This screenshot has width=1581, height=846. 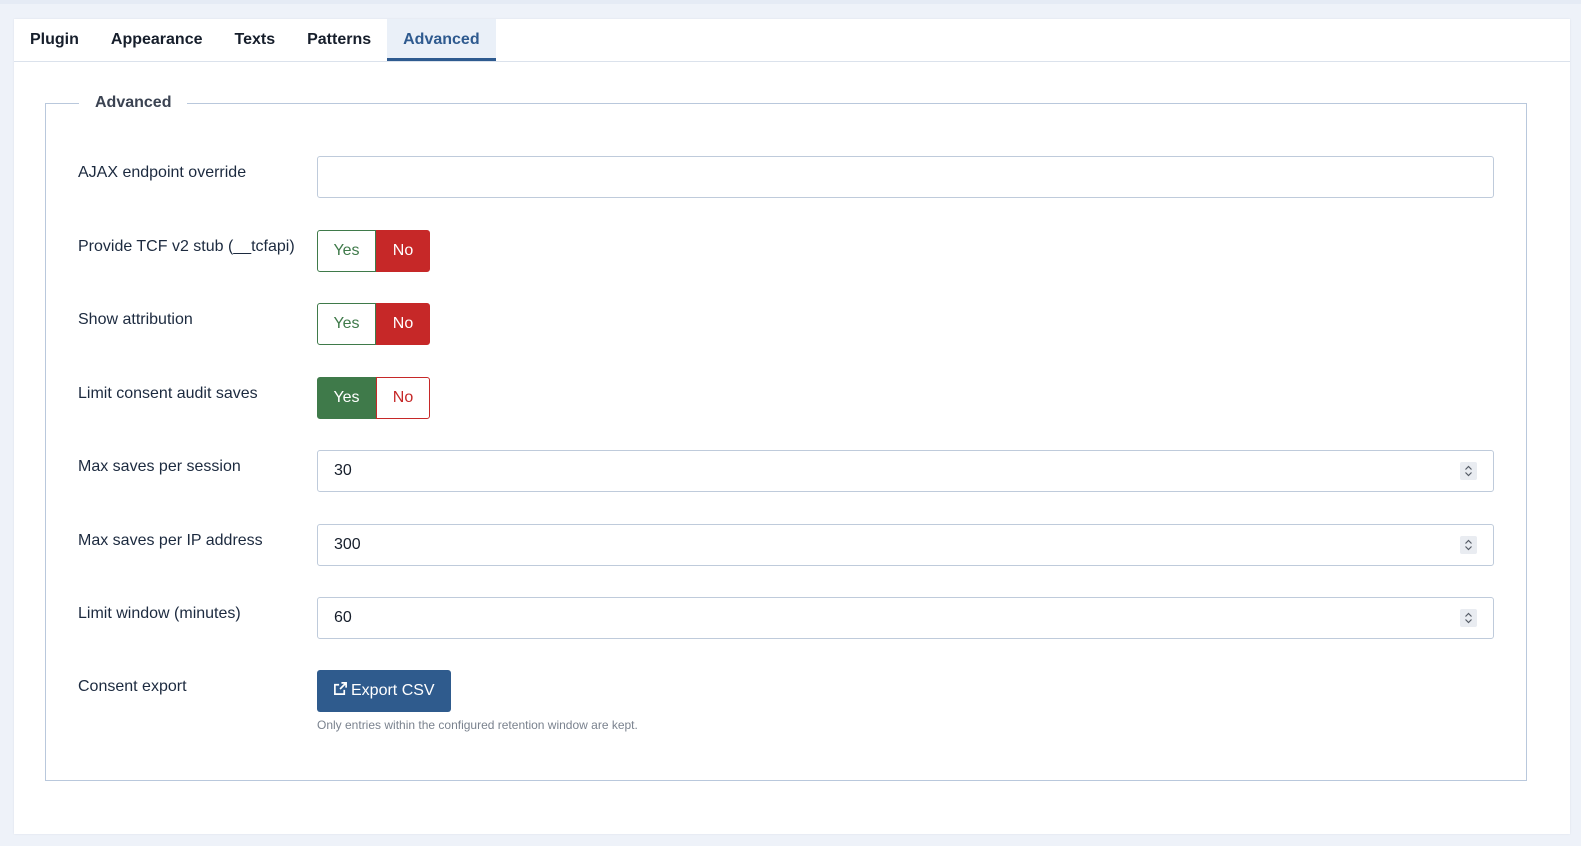 I want to click on ajax-endpoint-label: AJAX endpoint override, so click(x=162, y=172).